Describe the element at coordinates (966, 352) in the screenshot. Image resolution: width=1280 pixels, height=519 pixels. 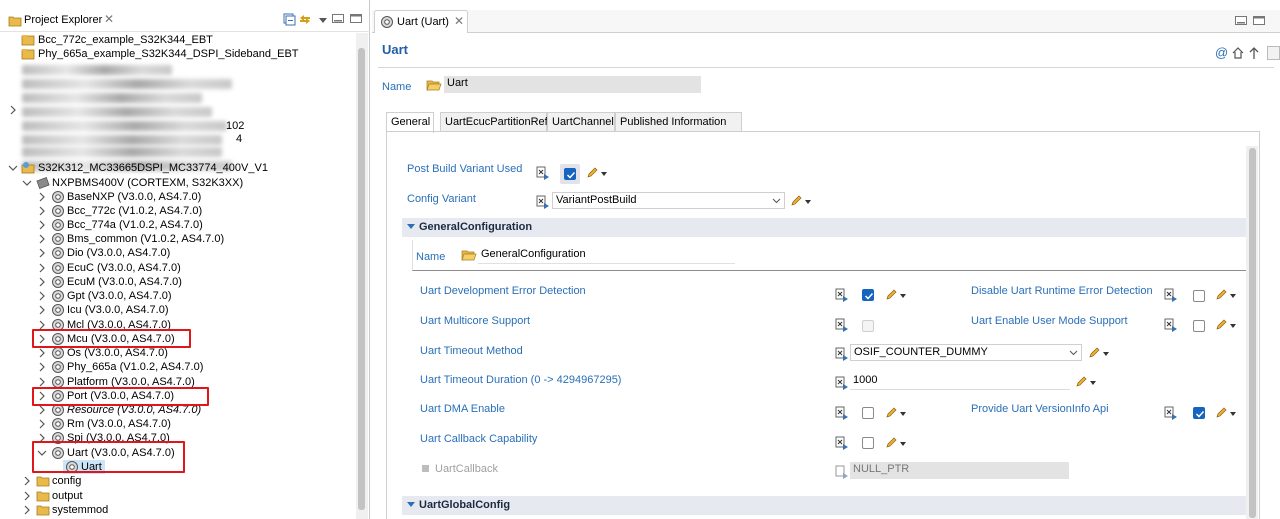
I see `timeout-method-select: OSIF_COUNTER_DUMMY` at that location.